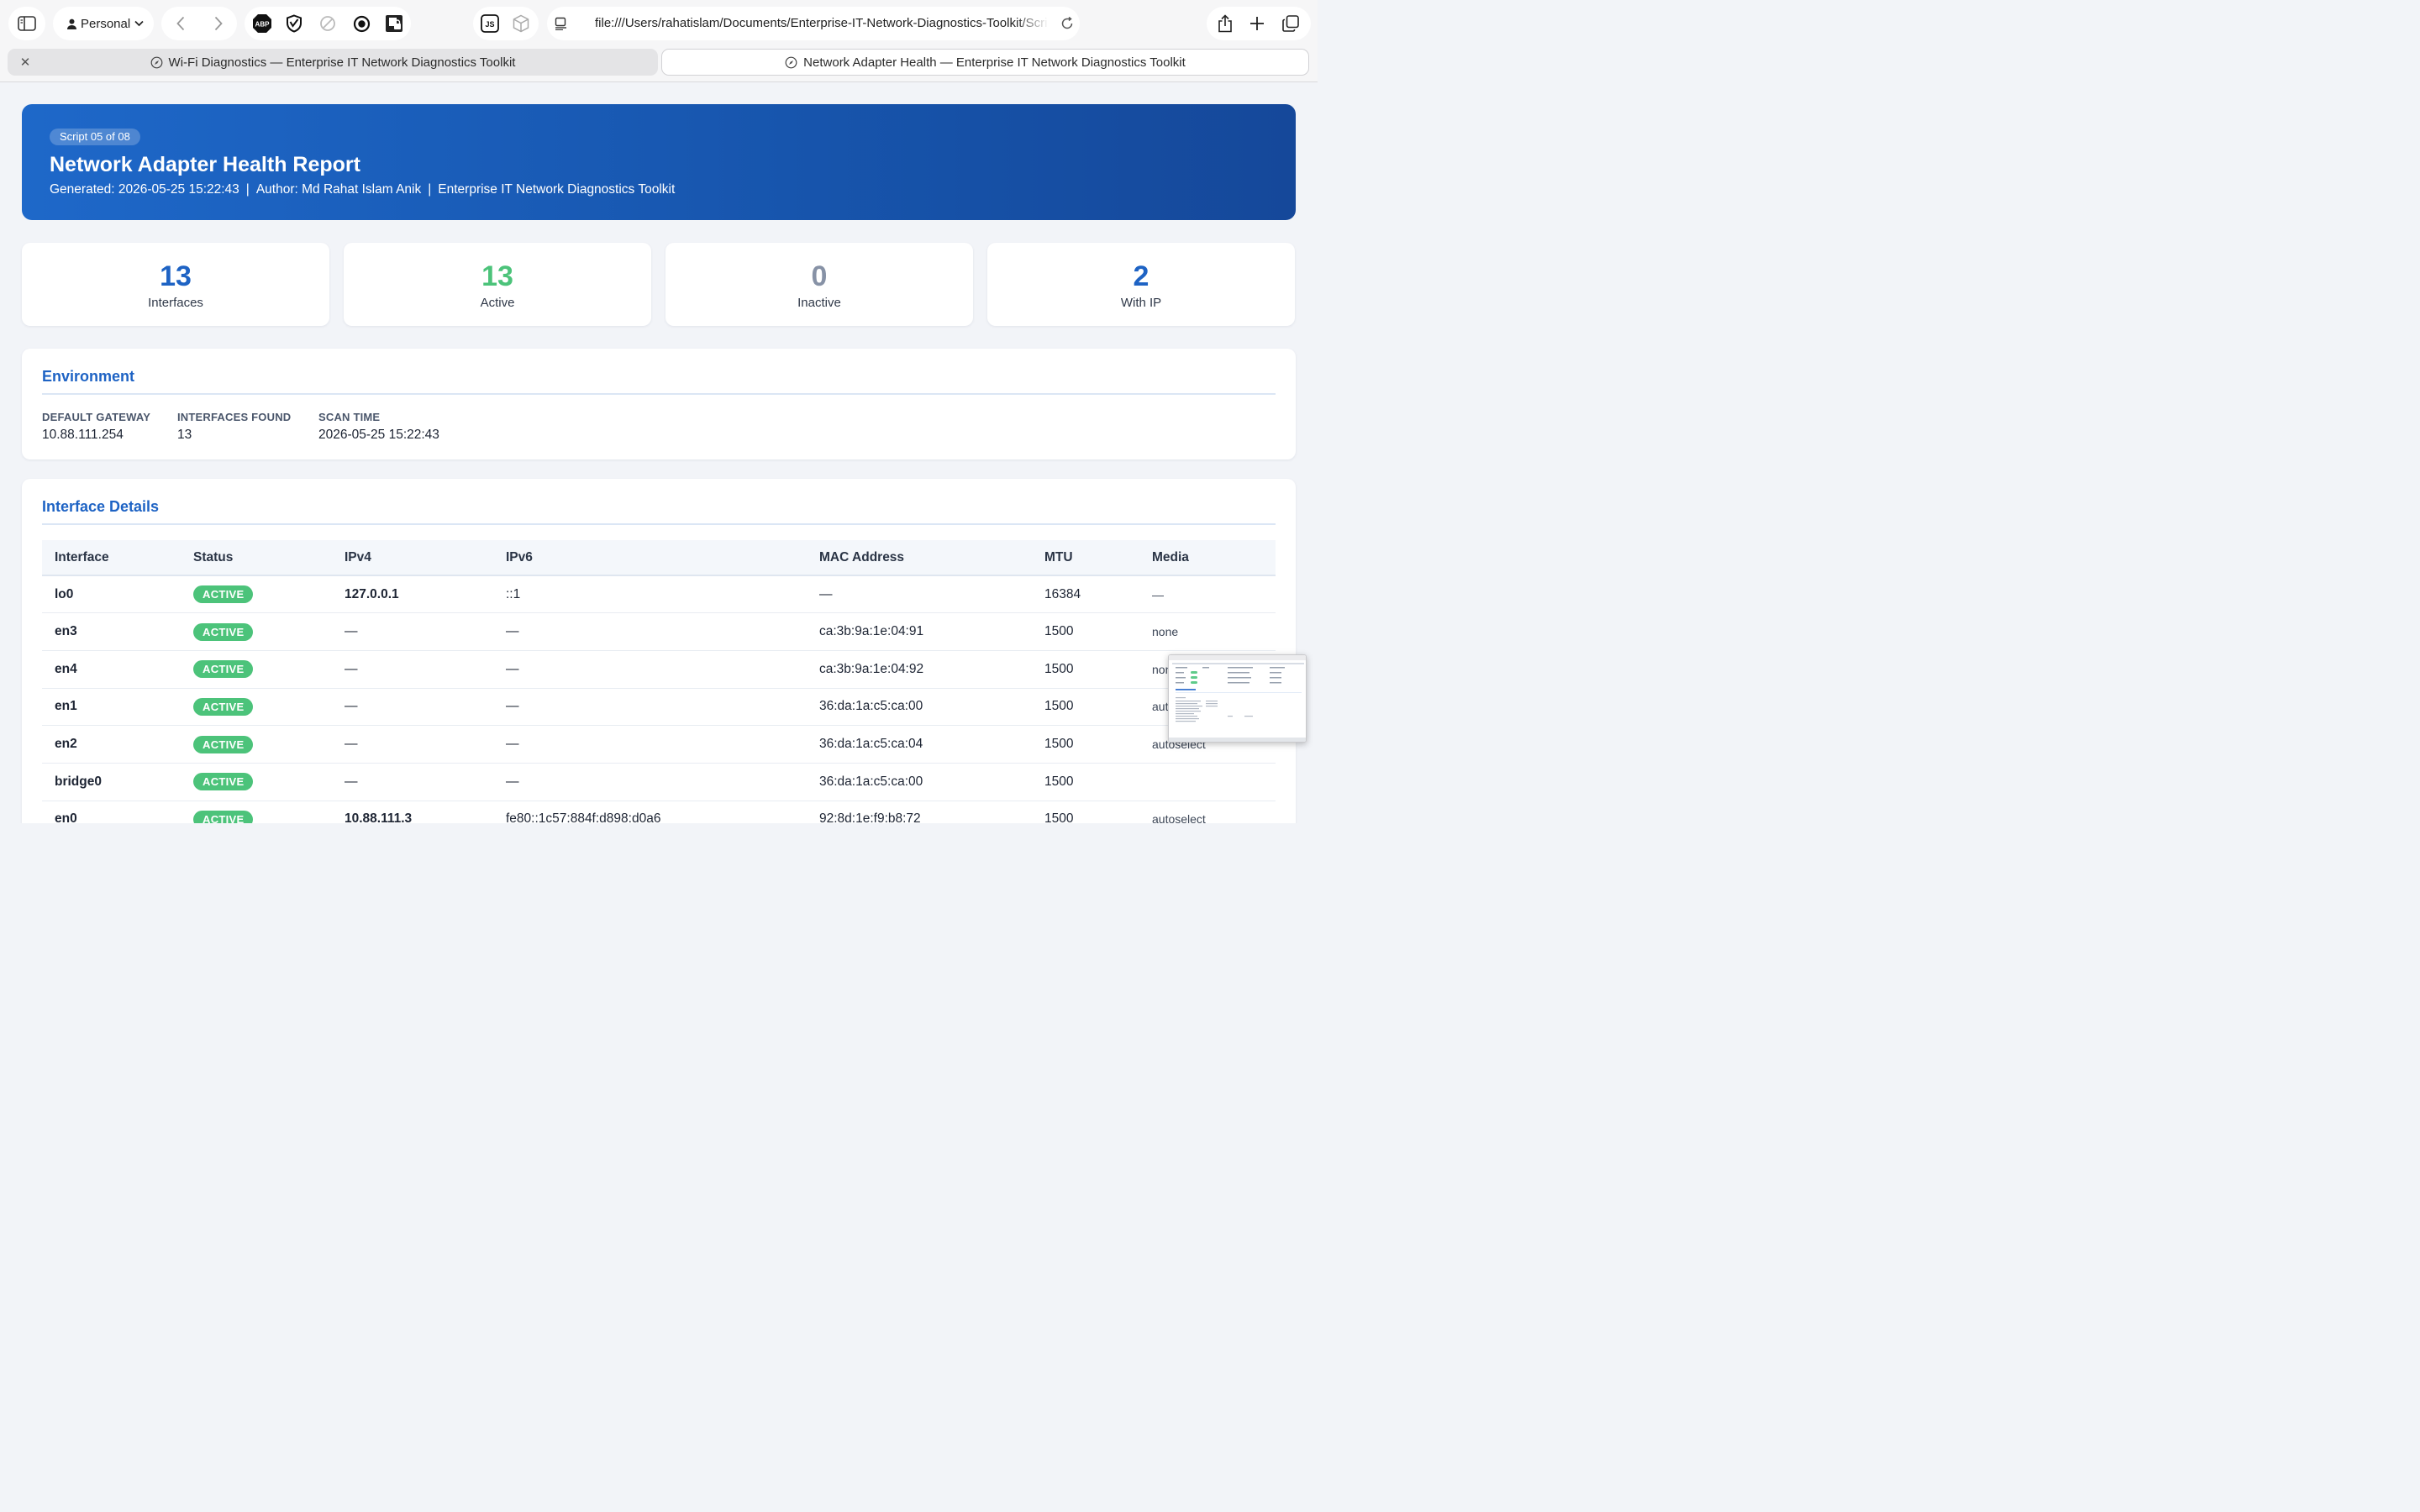 The height and width of the screenshot is (1512, 2420). Describe the element at coordinates (256, 558) in the screenshot. I see `column-header: Status` at that location.